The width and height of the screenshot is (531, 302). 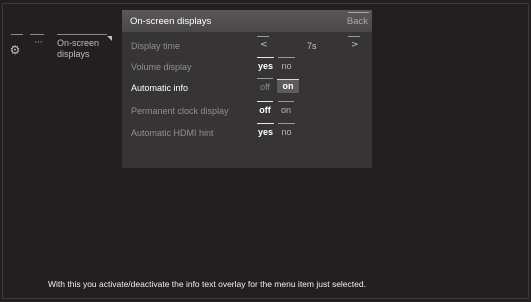 What do you see at coordinates (15, 50) in the screenshot?
I see `gear-icon: ⚙` at bounding box center [15, 50].